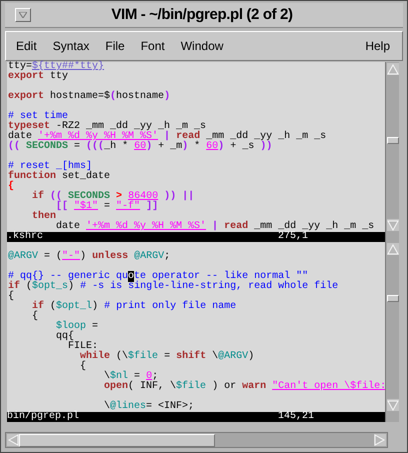  I want to click on menu-item: Window, so click(202, 46).